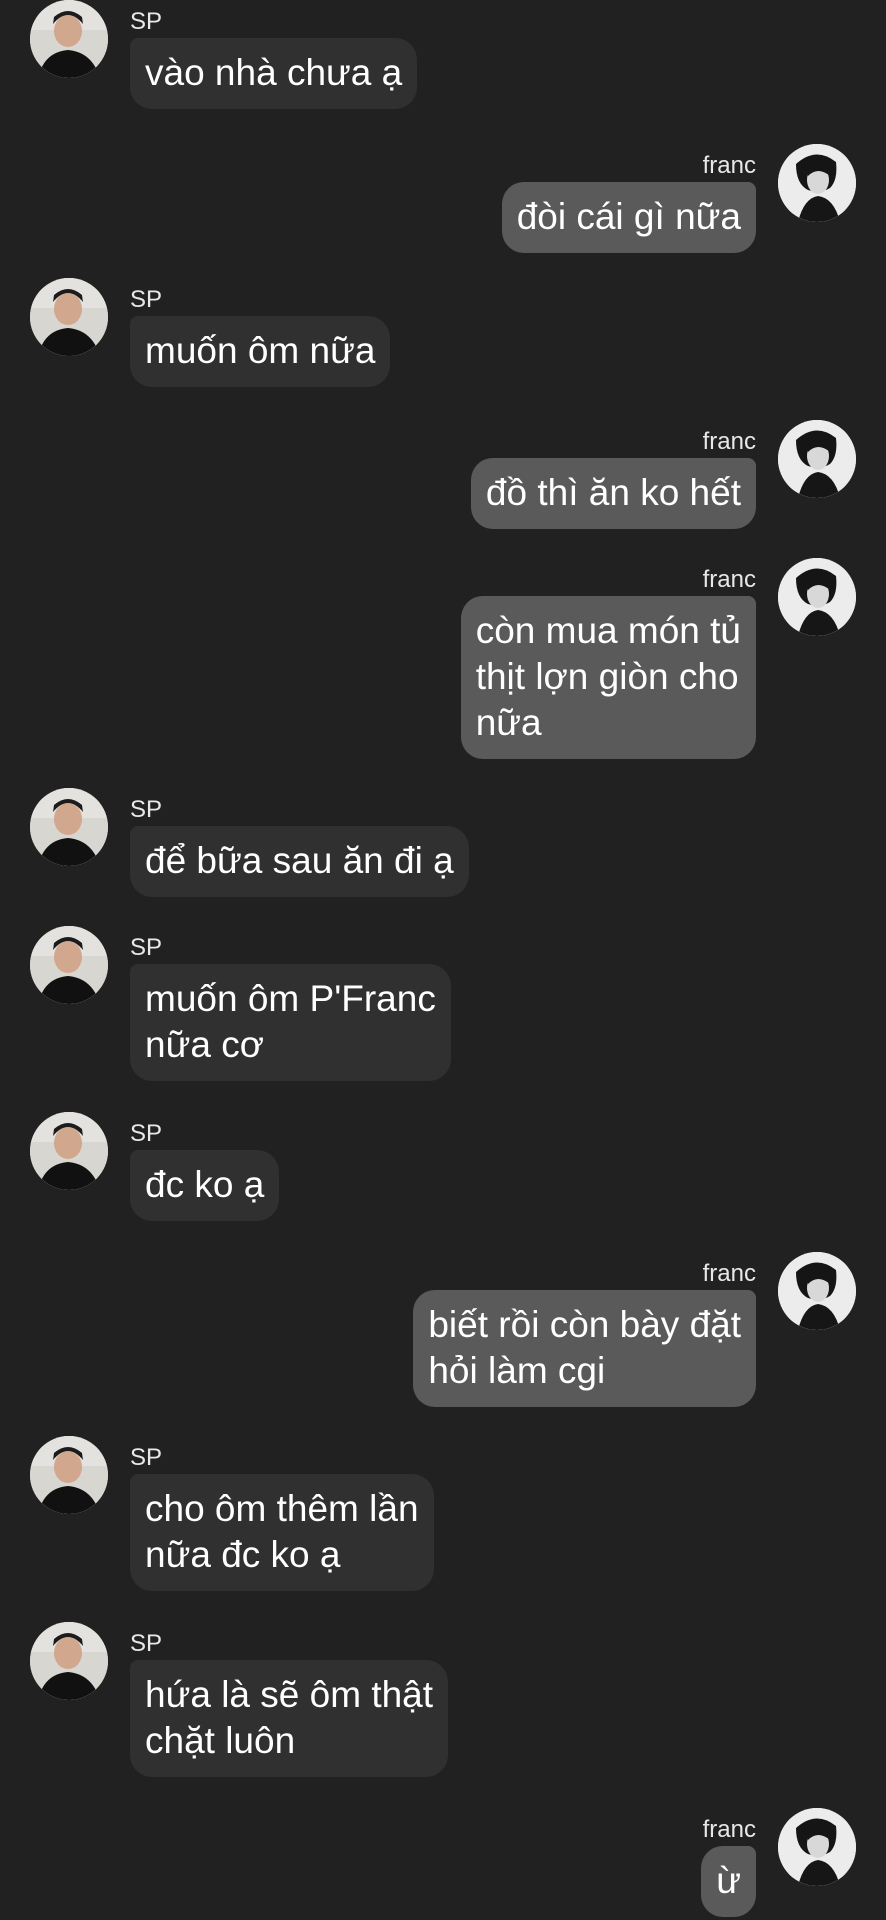  I want to click on message-bubble: đồ thì ăn ko hết, so click(613, 493).